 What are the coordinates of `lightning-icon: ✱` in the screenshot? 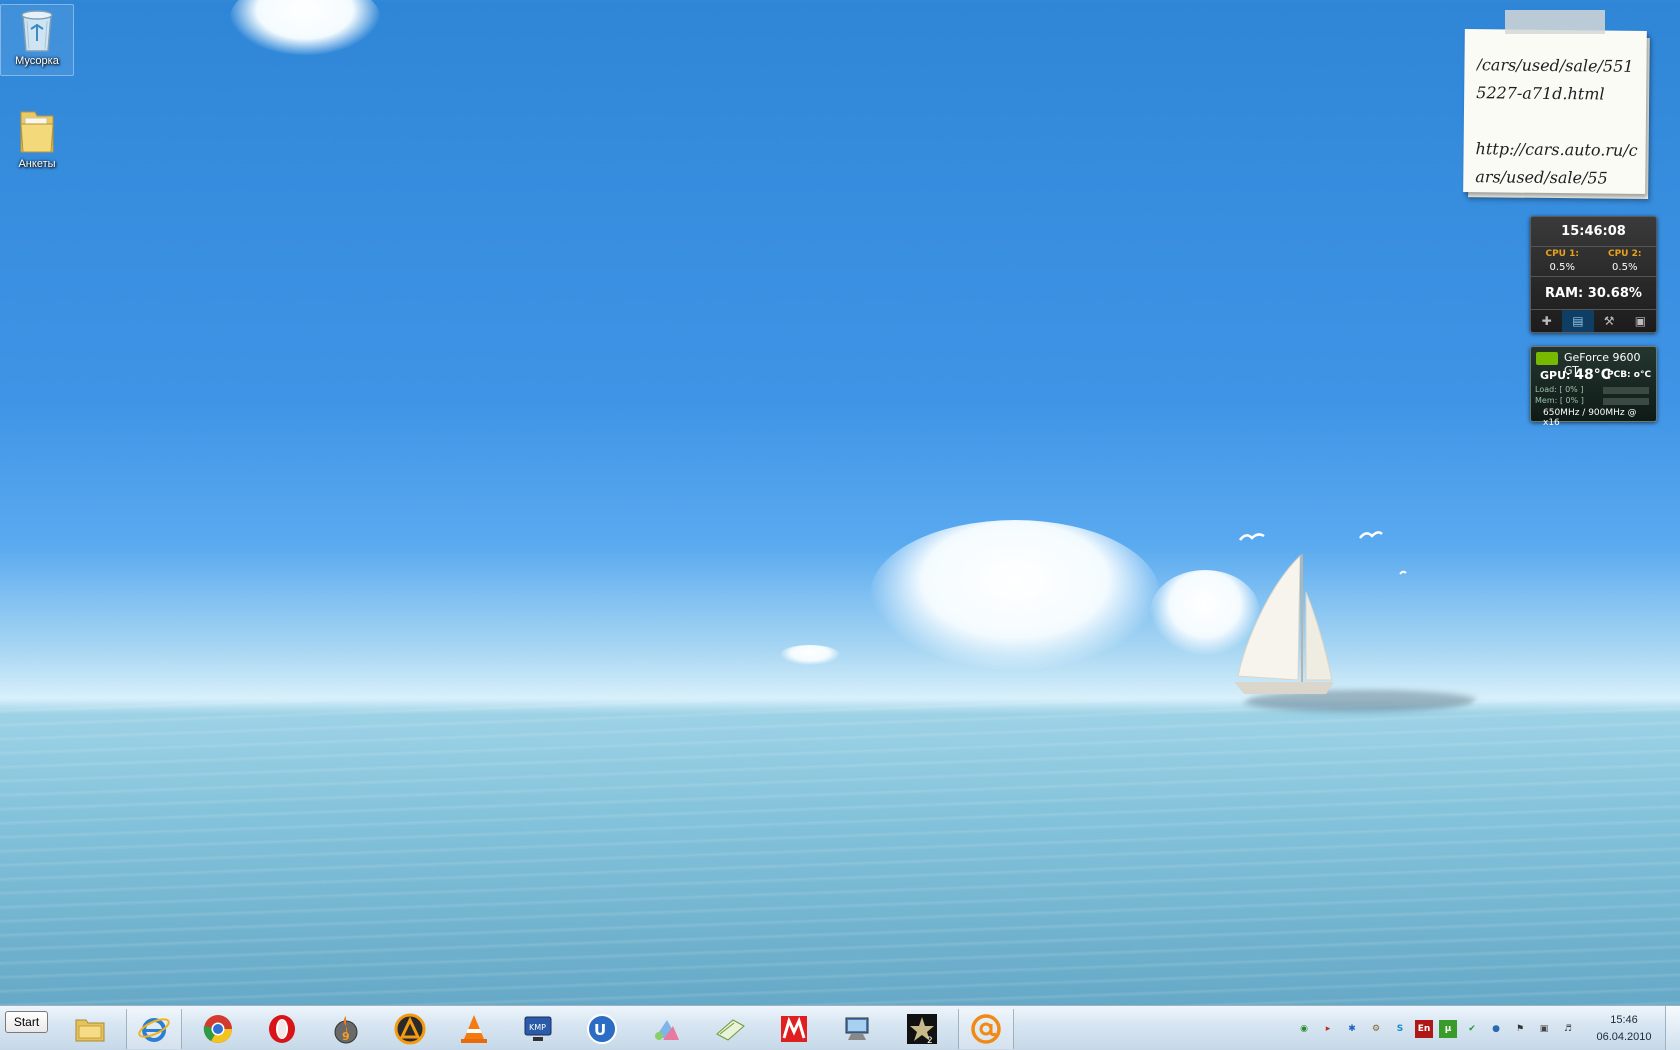 It's located at (1352, 1029).